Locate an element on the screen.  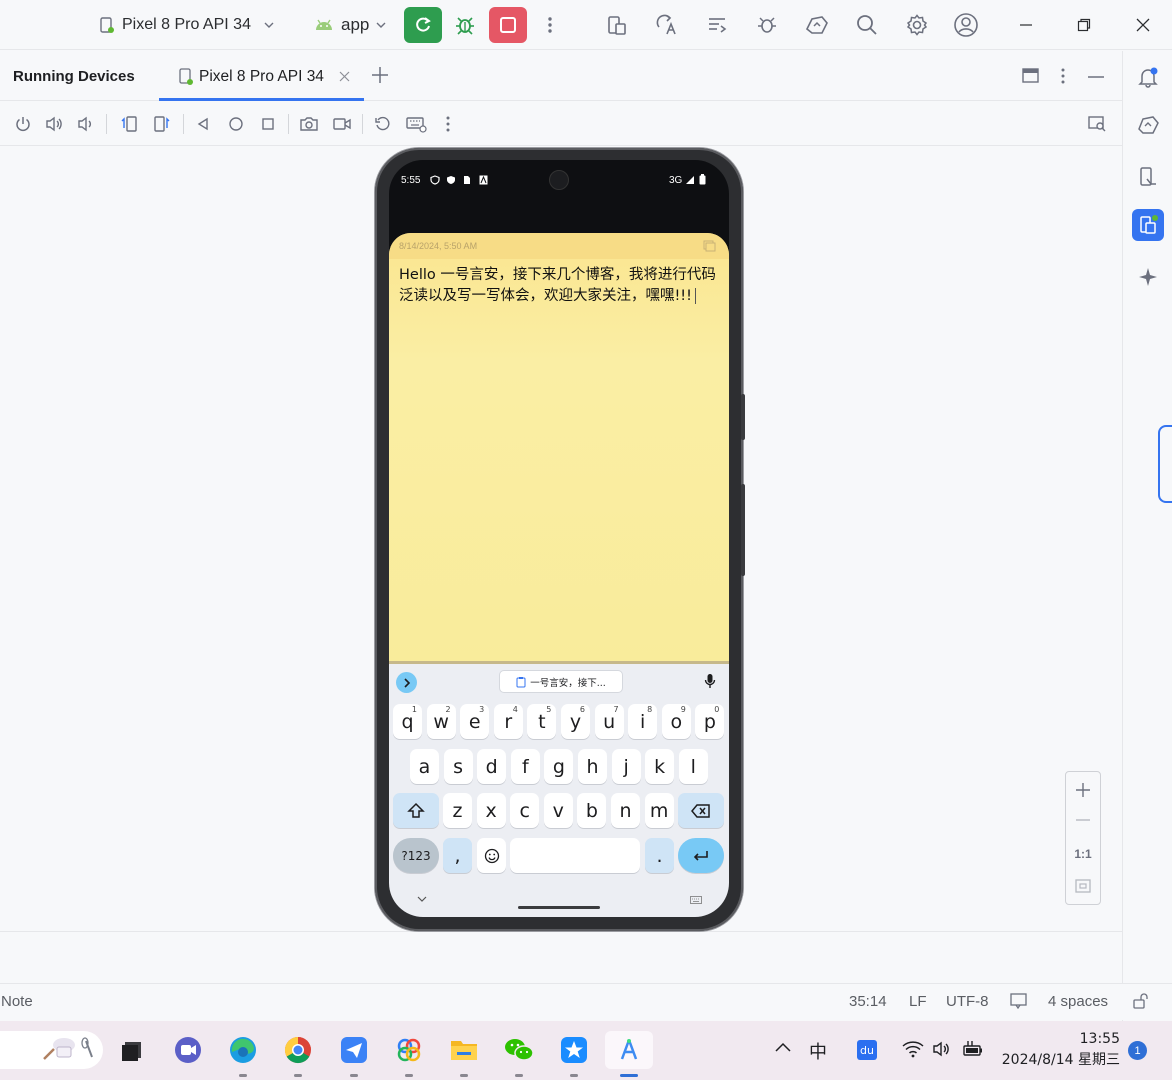
home-button is located at coordinates (236, 124).